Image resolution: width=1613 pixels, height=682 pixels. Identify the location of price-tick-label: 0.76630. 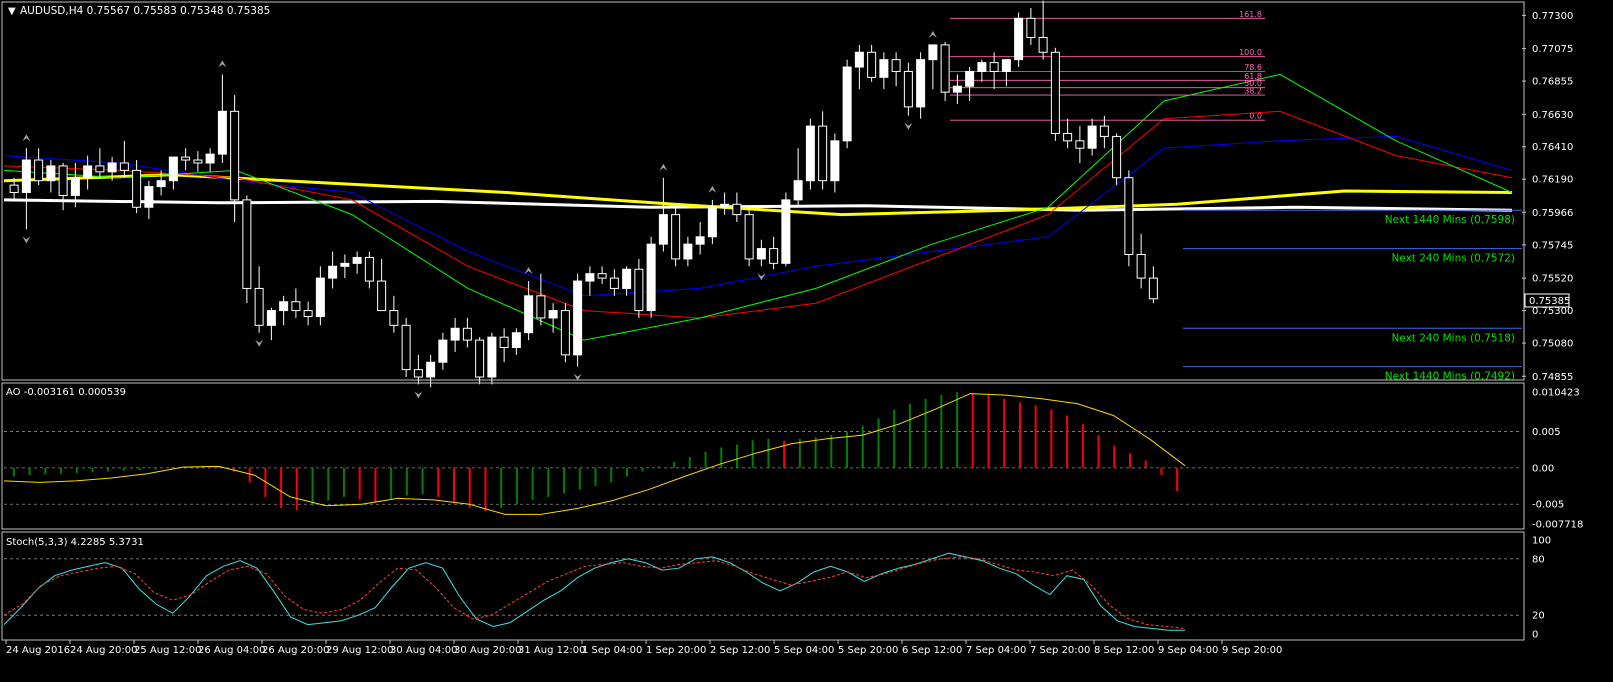
(1552, 115).